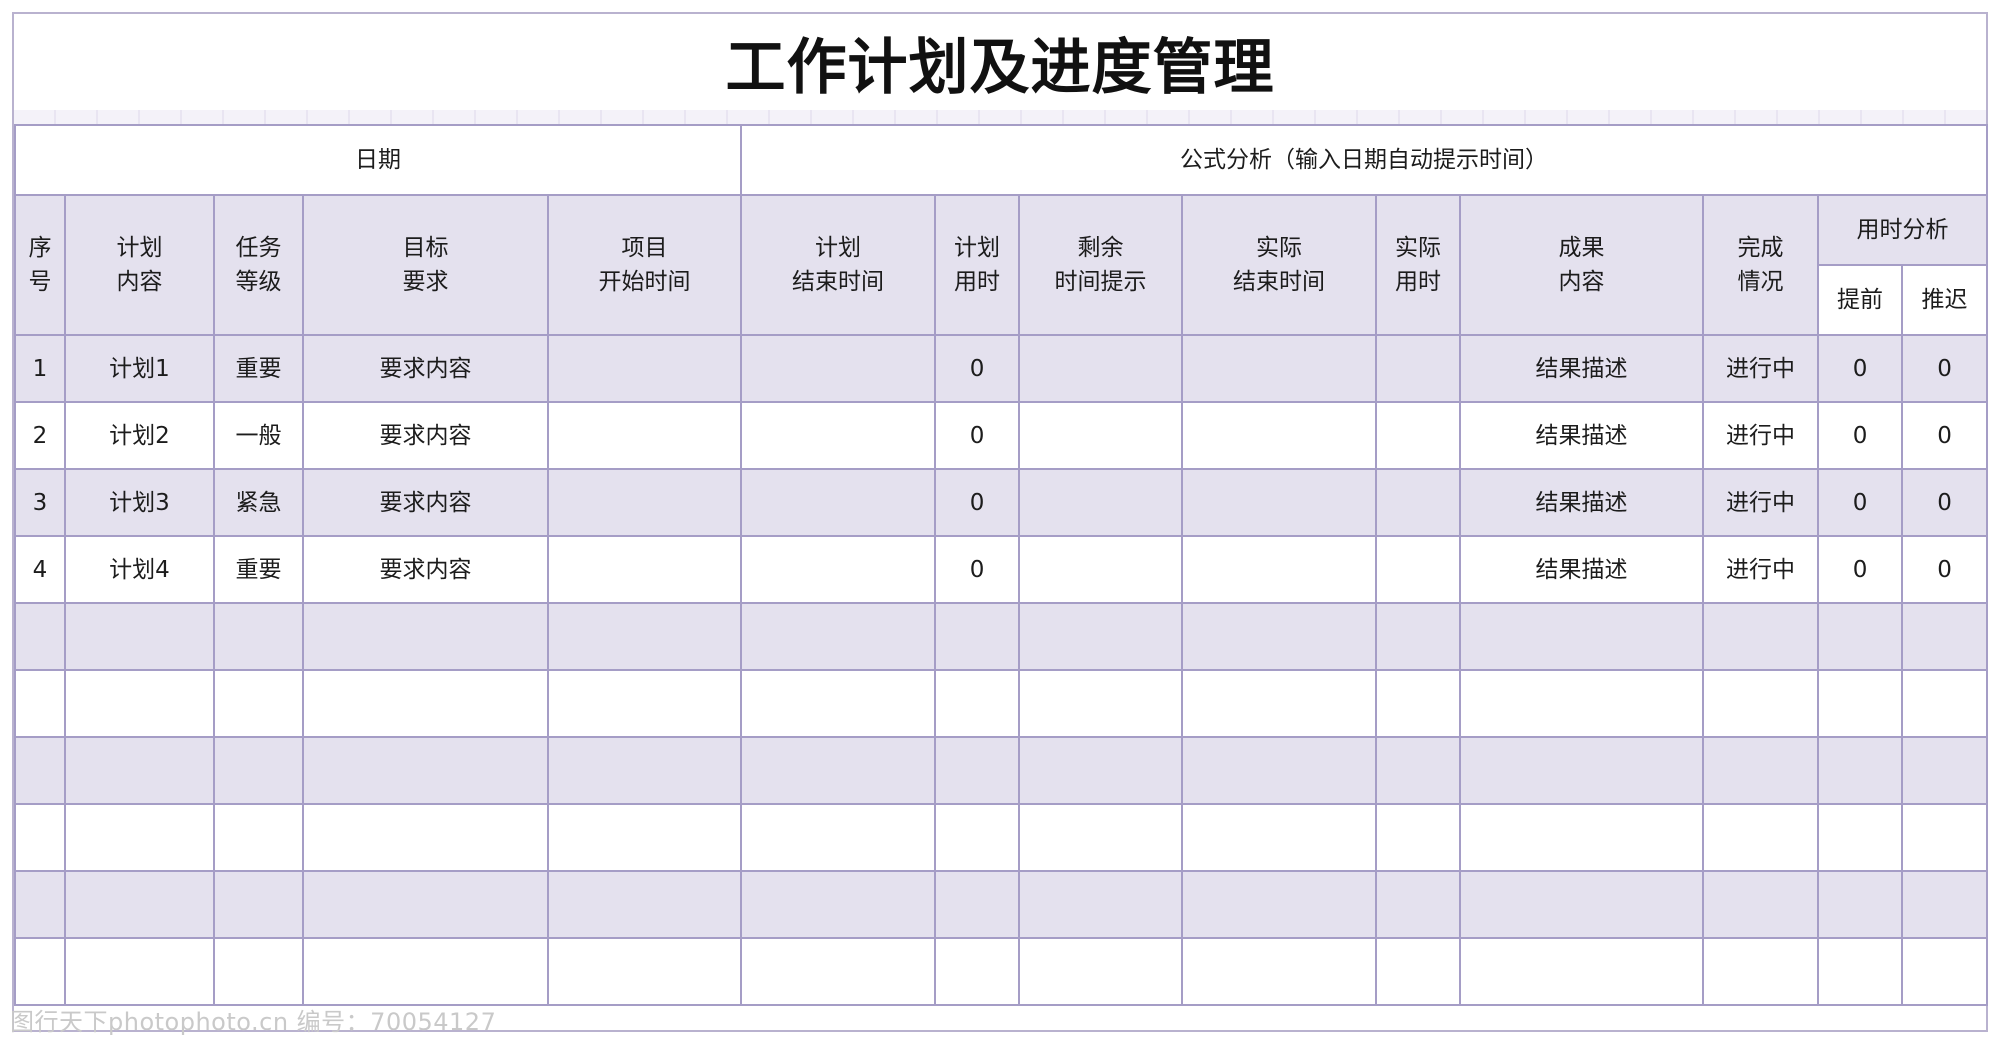 Image resolution: width=2000 pixels, height=1043 pixels. Describe the element at coordinates (40, 435) in the screenshot. I see `cell-seq: 2` at that location.